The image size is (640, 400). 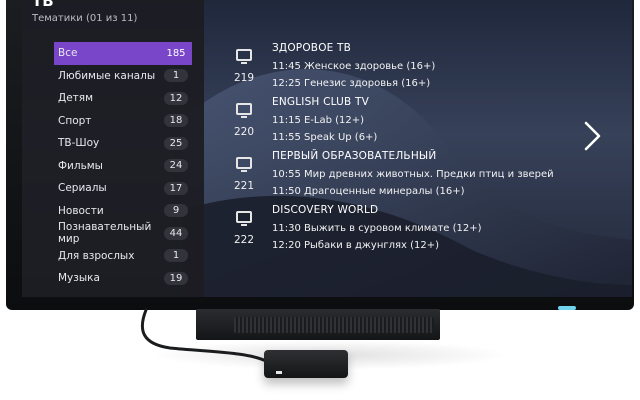 What do you see at coordinates (81, 210) in the screenshot?
I see `category-label: Новости` at bounding box center [81, 210].